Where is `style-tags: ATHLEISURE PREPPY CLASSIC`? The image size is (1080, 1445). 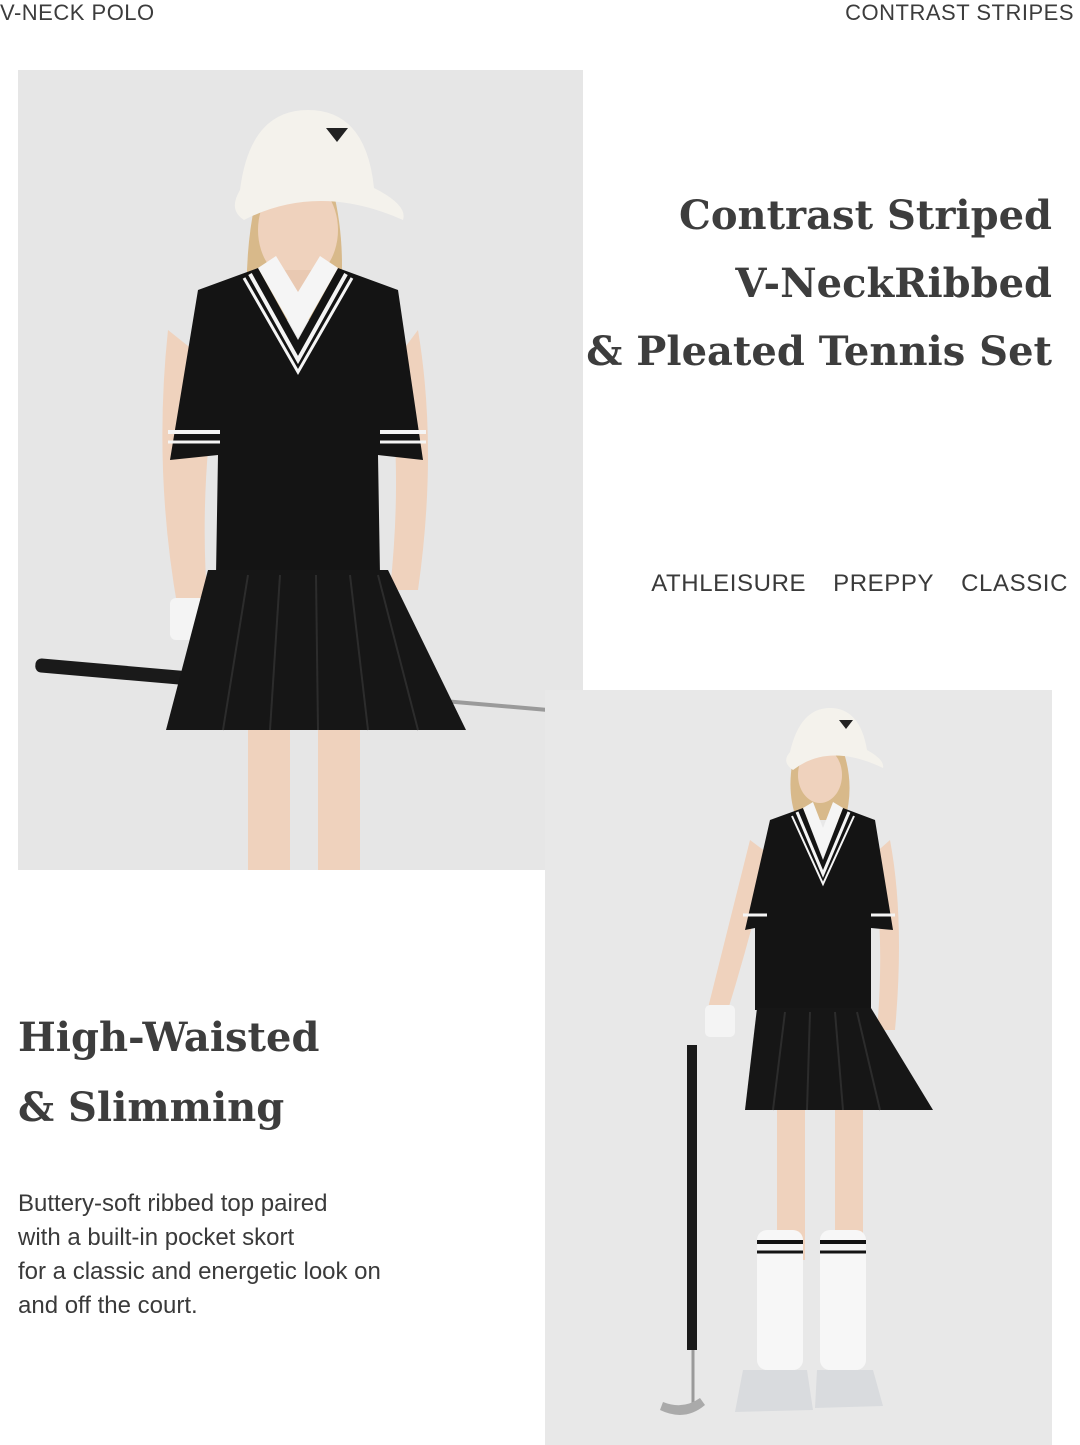
style-tags: ATHLEISURE PREPPY CLASSIC is located at coordinates (859, 584).